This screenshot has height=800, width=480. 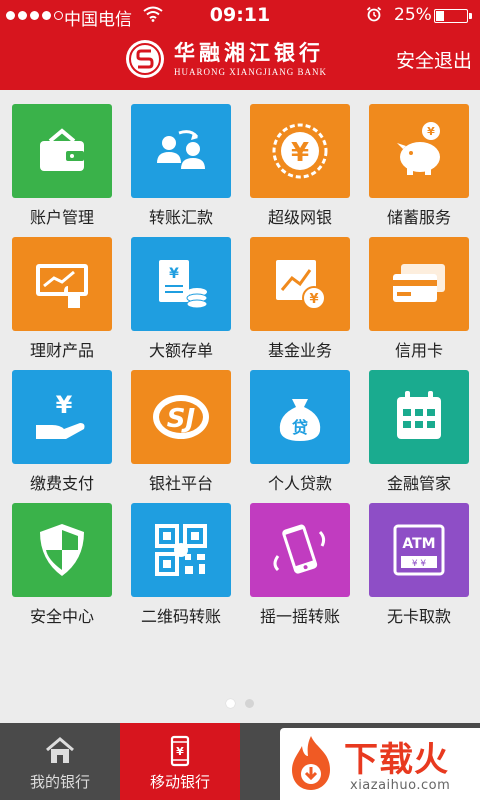 I want to click on service-tile: 转账汇款, so click(x=181, y=165).